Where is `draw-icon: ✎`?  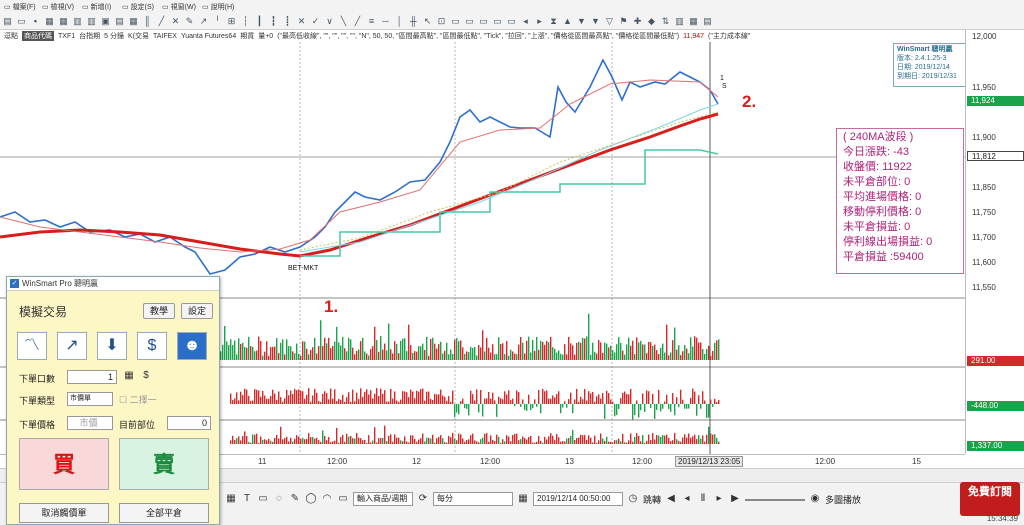
draw-icon: ✎ is located at coordinates (189, 21).